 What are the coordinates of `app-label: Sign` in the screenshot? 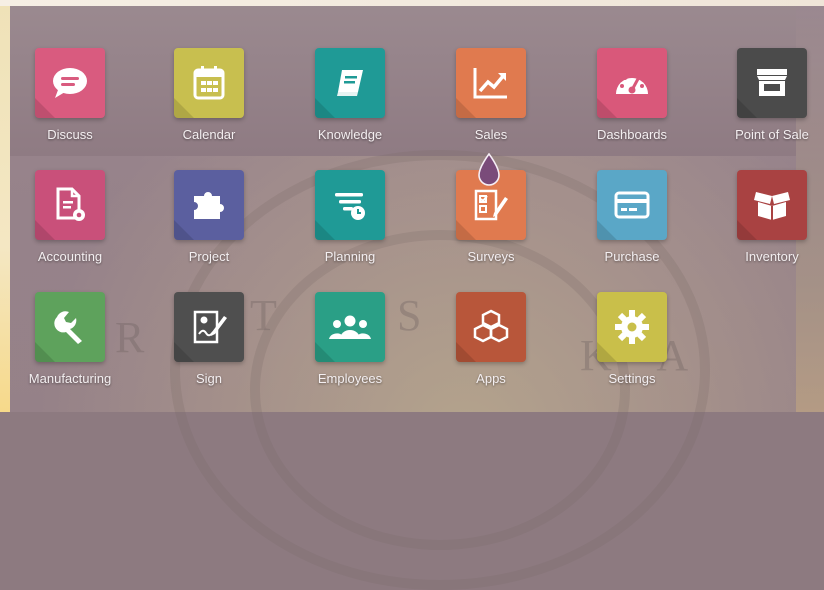 It's located at (209, 378).